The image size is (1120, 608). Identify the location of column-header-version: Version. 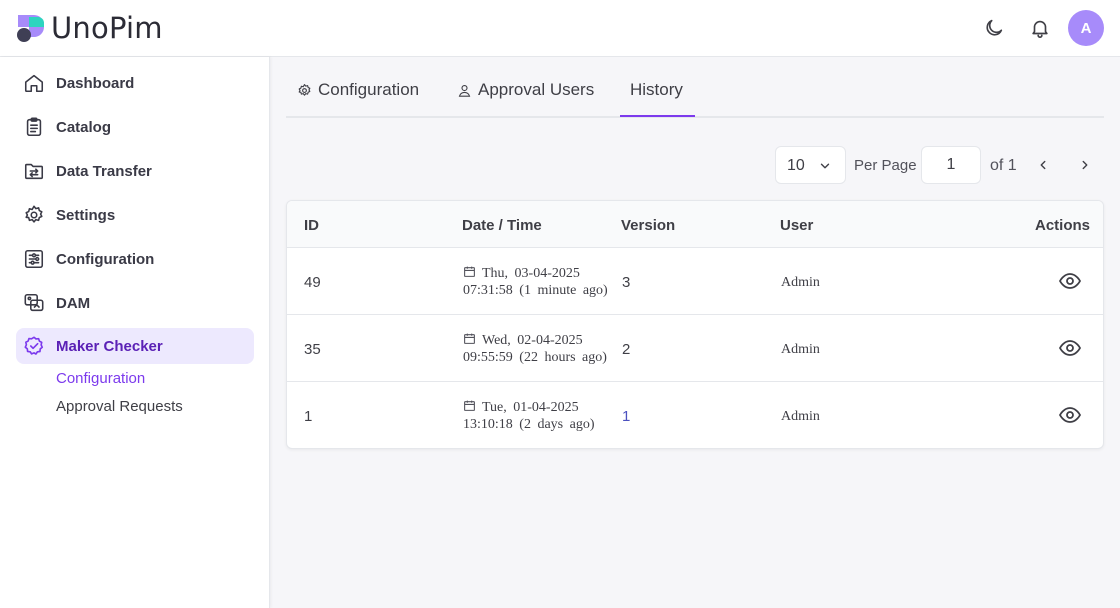
(648, 225).